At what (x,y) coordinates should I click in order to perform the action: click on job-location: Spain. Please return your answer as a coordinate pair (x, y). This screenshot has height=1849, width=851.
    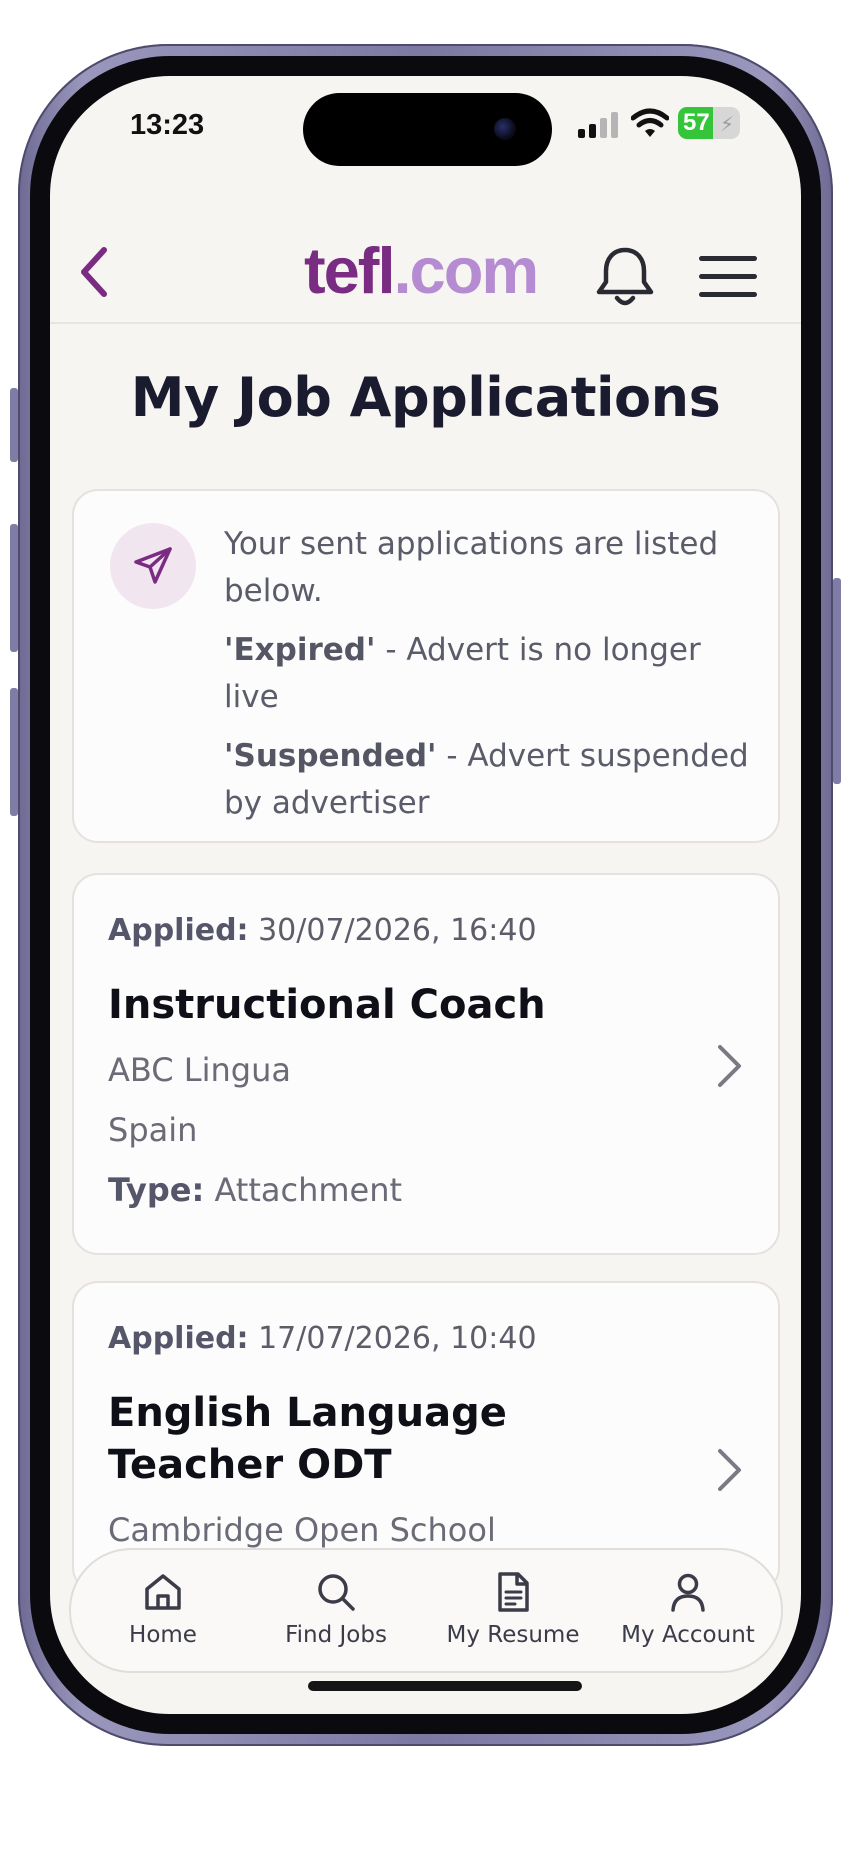
    Looking at the image, I should click on (153, 1130).